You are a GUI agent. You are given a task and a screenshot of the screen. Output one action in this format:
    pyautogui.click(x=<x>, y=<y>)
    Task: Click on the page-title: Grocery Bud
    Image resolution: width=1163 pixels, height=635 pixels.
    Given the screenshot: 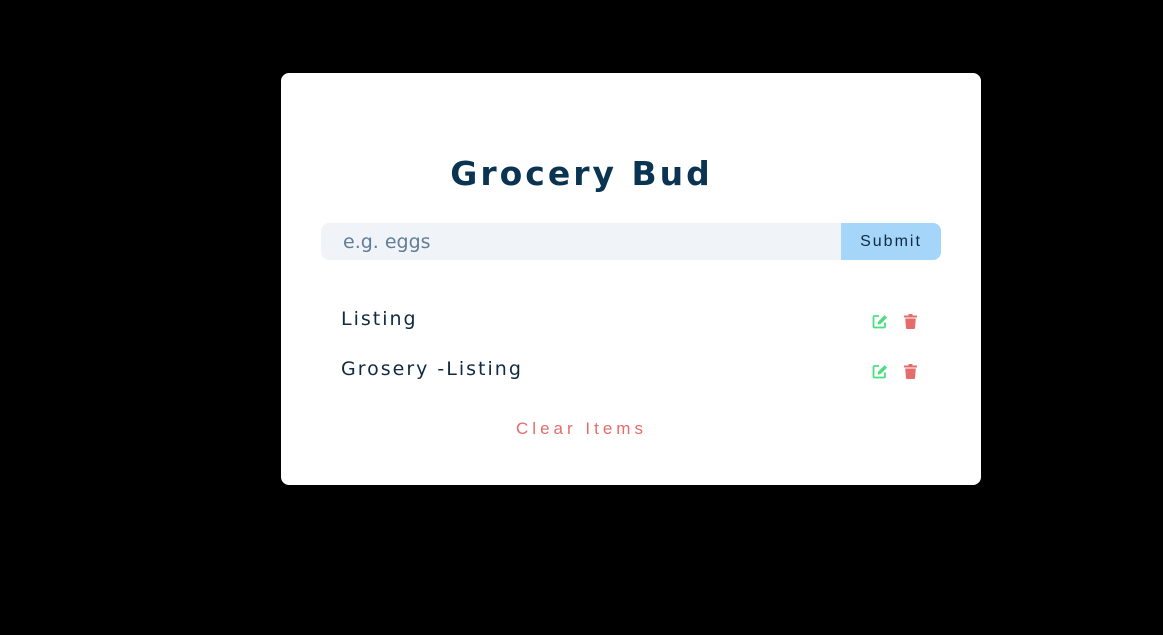 What is the action you would take?
    pyautogui.click(x=581, y=173)
    